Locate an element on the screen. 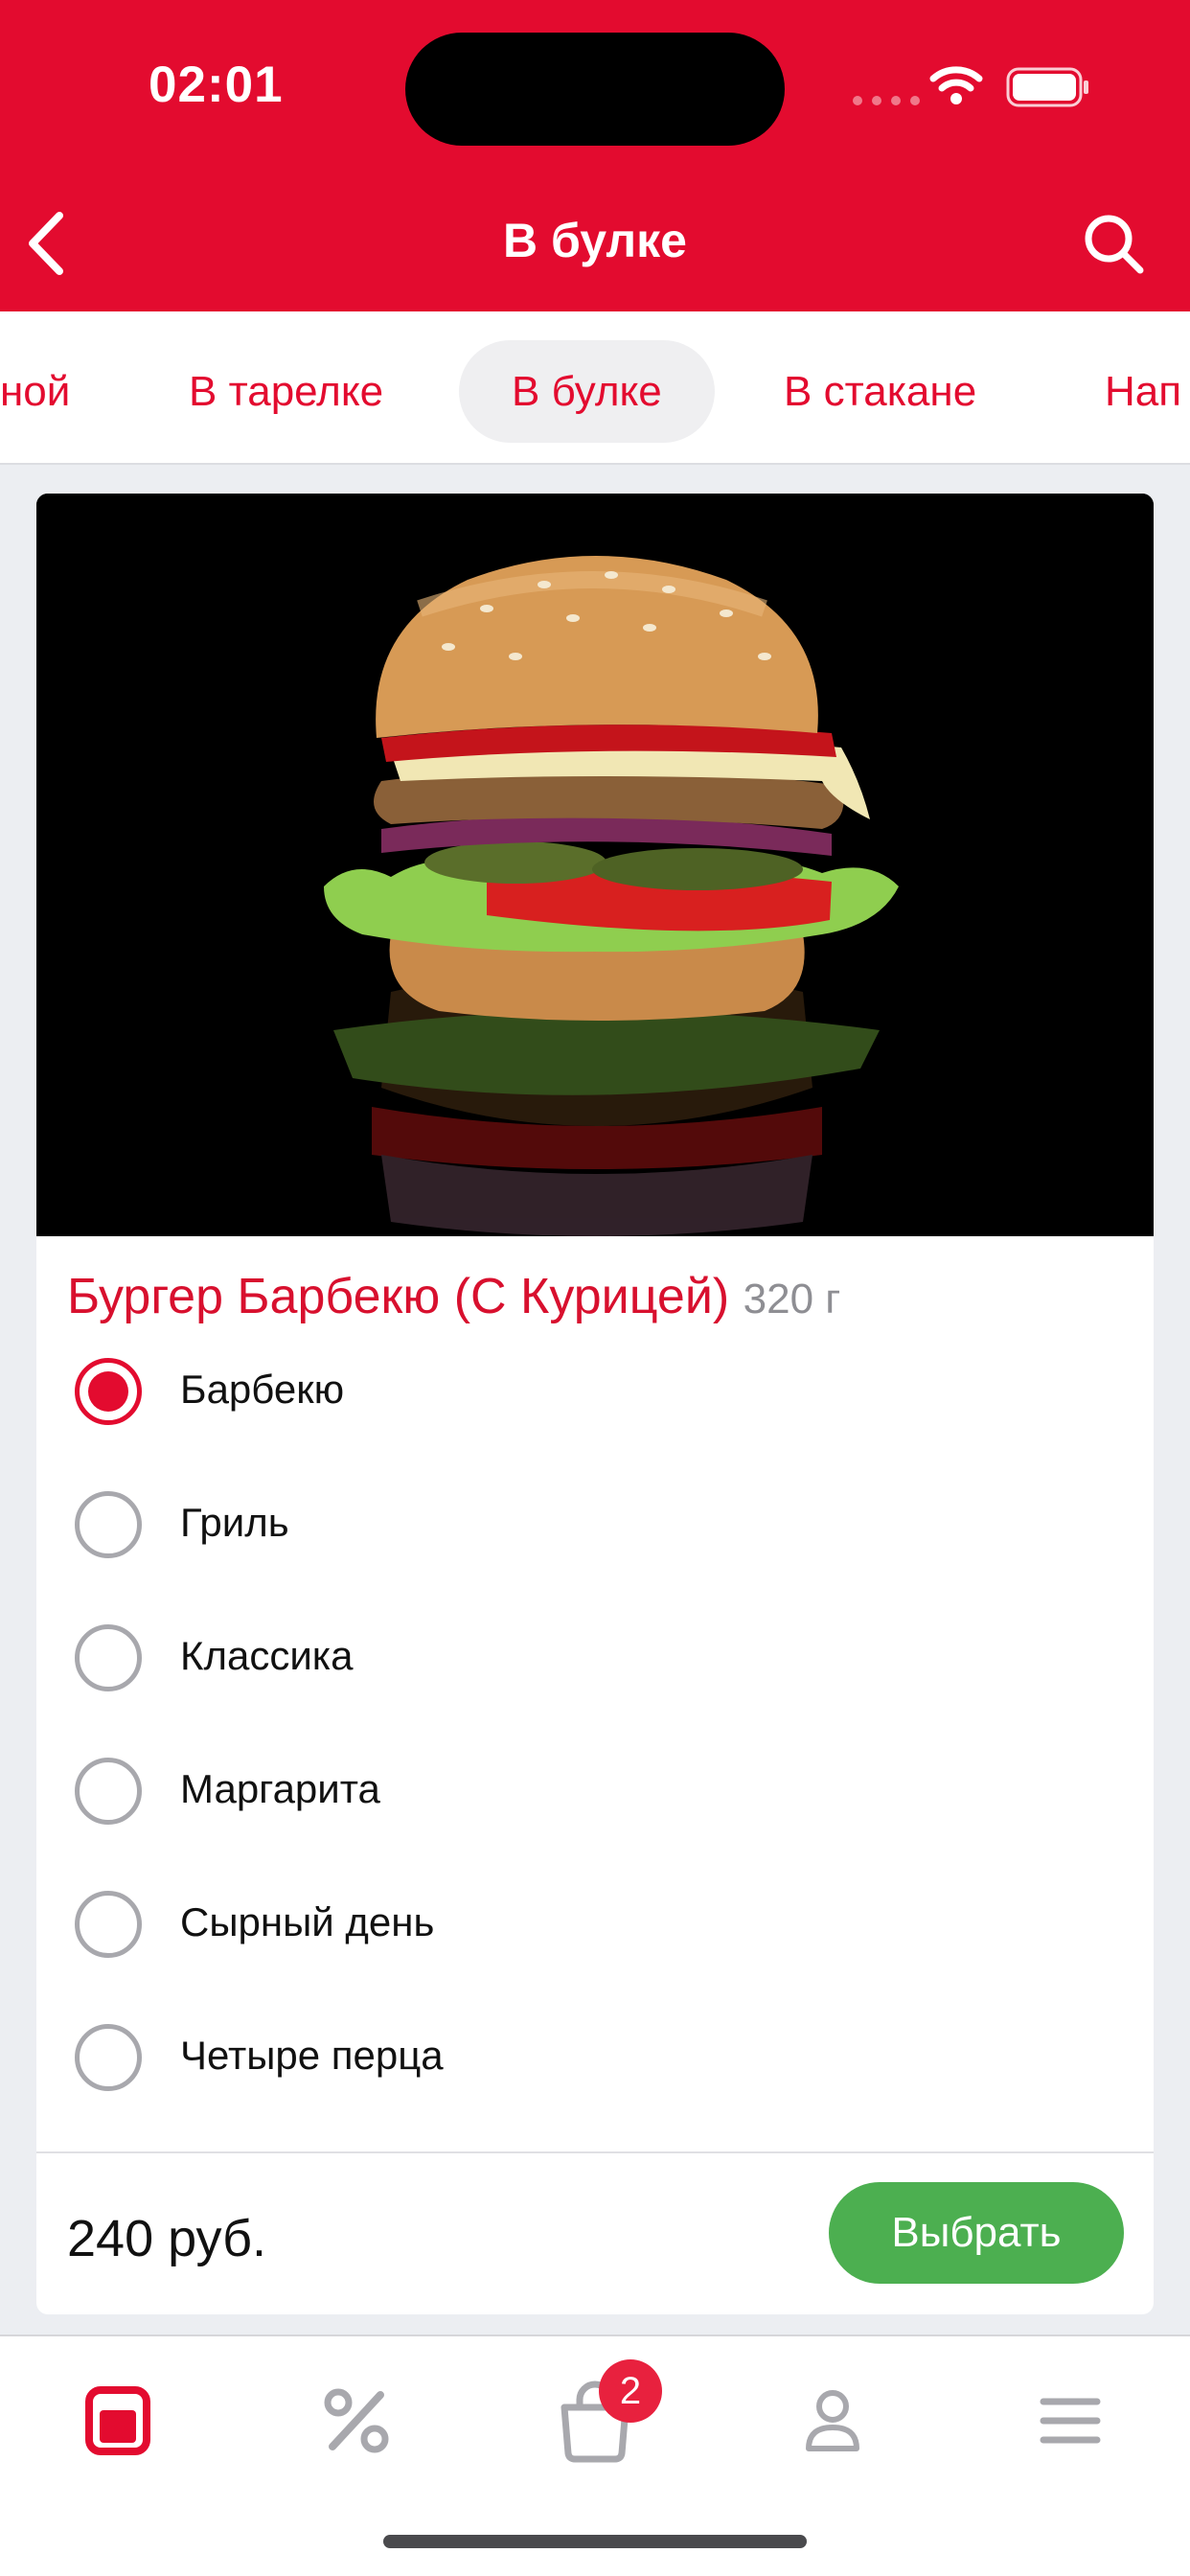  product-weight: 320 г is located at coordinates (792, 1299).